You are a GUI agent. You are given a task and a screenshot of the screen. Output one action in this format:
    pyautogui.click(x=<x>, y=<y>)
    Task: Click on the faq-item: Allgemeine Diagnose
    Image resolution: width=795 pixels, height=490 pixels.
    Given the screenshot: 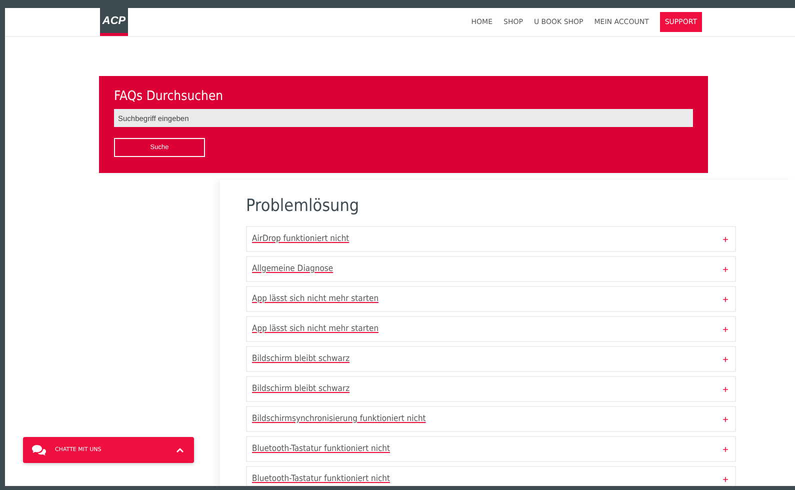 What is the action you would take?
    pyautogui.click(x=491, y=269)
    